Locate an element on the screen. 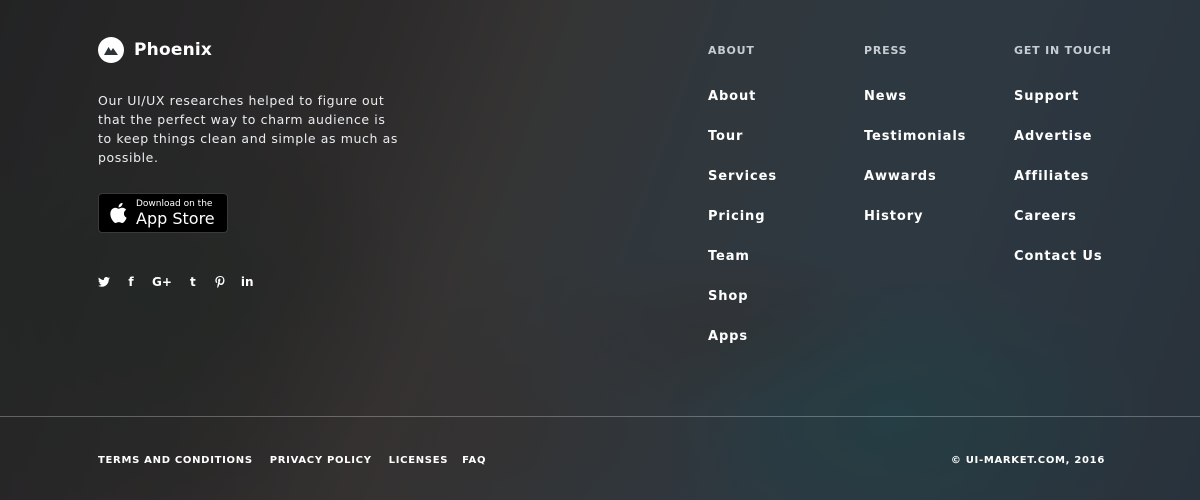 The height and width of the screenshot is (500, 1200). privacy-policy-link: PRIVACY POLICY is located at coordinates (321, 460).